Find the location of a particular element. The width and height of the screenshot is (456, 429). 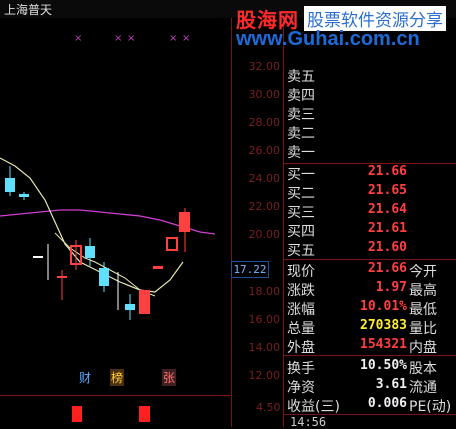

stat-row: 换手 10.50% 股本 is located at coordinates (370, 367).